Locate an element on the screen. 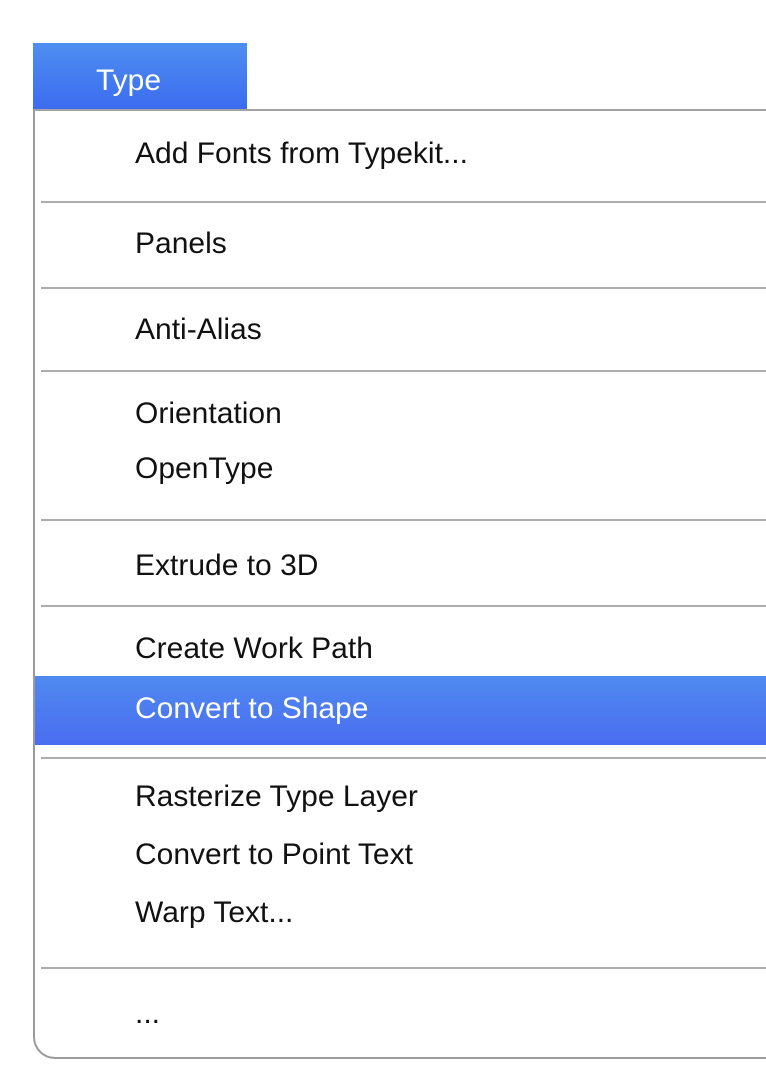  menu-title-type: Type is located at coordinates (140, 76).